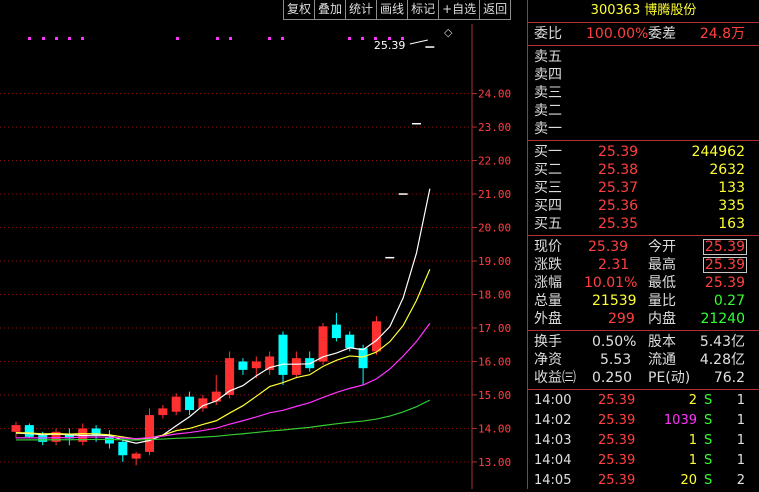 The height and width of the screenshot is (492, 759). What do you see at coordinates (615, 10) in the screenshot?
I see `stock-code: 300363` at bounding box center [615, 10].